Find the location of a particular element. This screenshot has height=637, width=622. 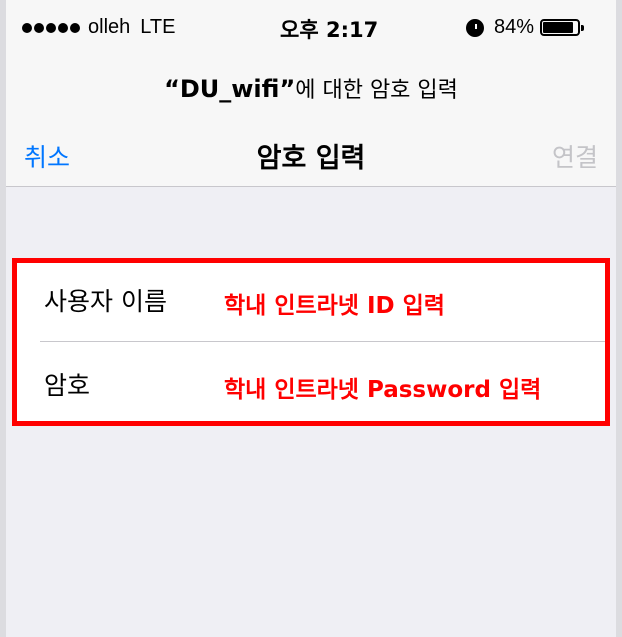

prompt-suffix: 에 대한 암호 입력 is located at coordinates (376, 90).